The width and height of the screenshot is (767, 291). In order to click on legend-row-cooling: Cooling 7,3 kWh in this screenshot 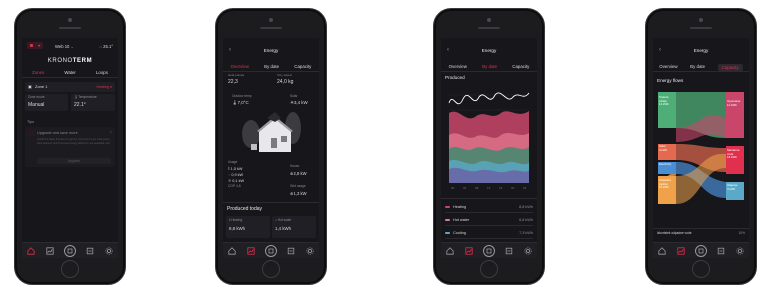, I will do `click(489, 233)`.